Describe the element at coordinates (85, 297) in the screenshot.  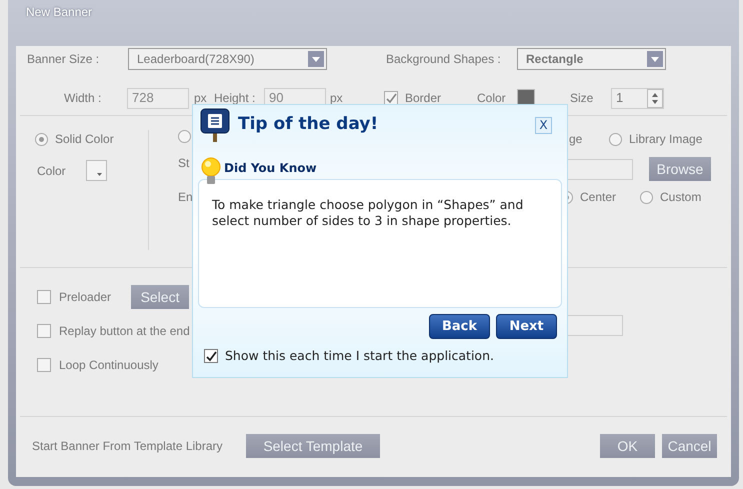
I see `checkbox-label: Preloader` at that location.